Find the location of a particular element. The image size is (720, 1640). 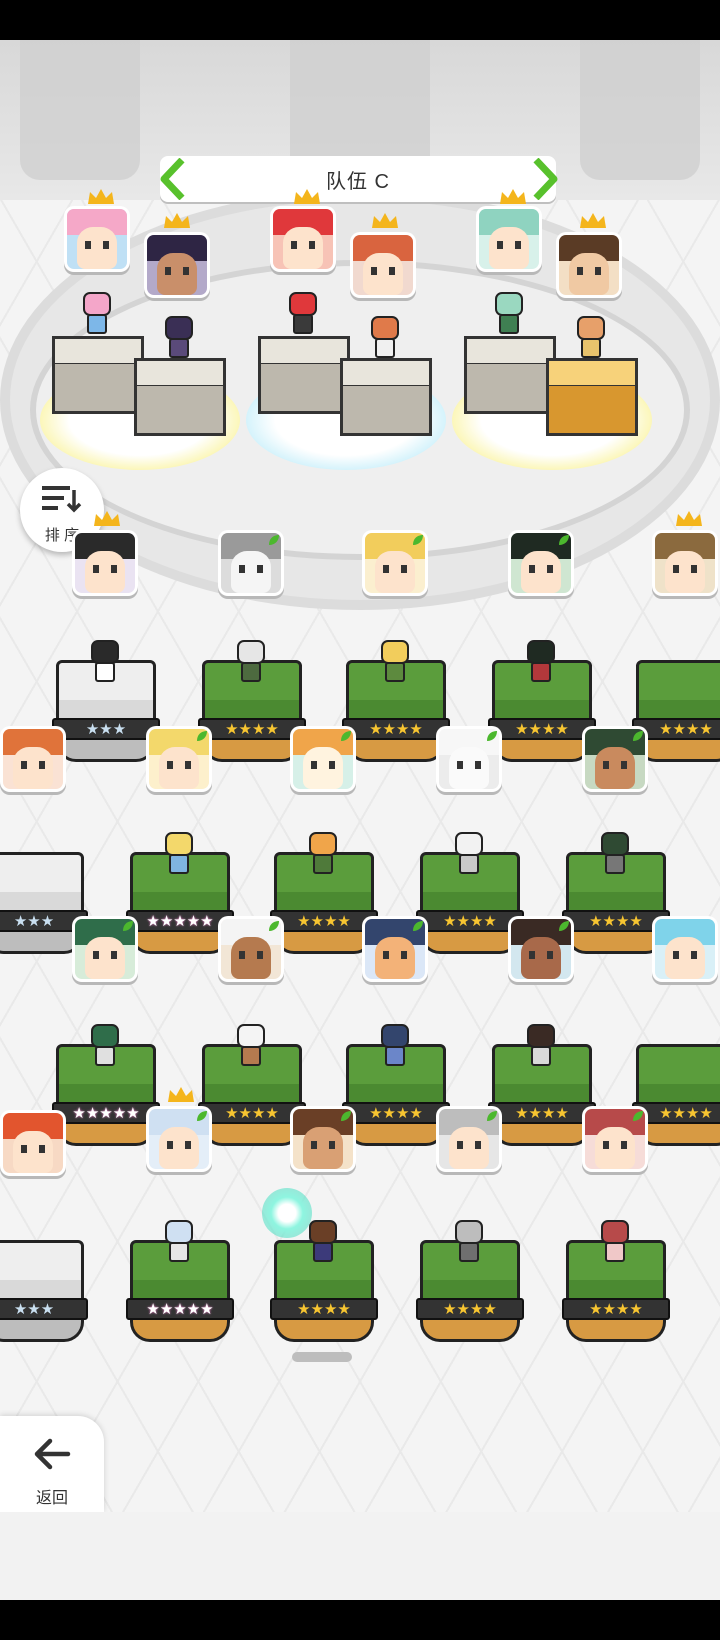

sheet-grab-handle is located at coordinates (322, 1357).